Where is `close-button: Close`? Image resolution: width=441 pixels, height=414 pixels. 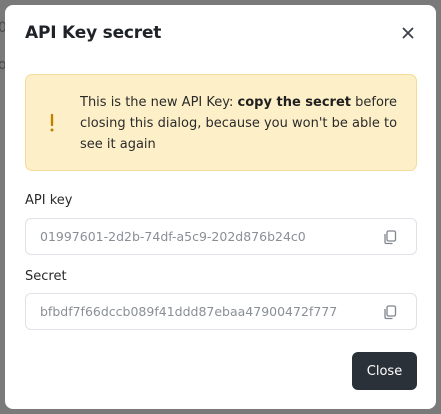 close-button: Close is located at coordinates (384, 371).